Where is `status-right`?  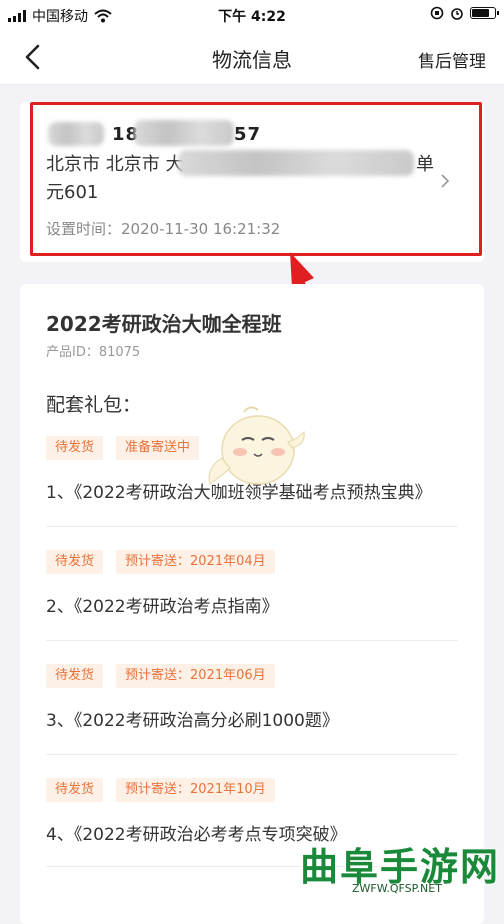
status-right is located at coordinates (464, 13).